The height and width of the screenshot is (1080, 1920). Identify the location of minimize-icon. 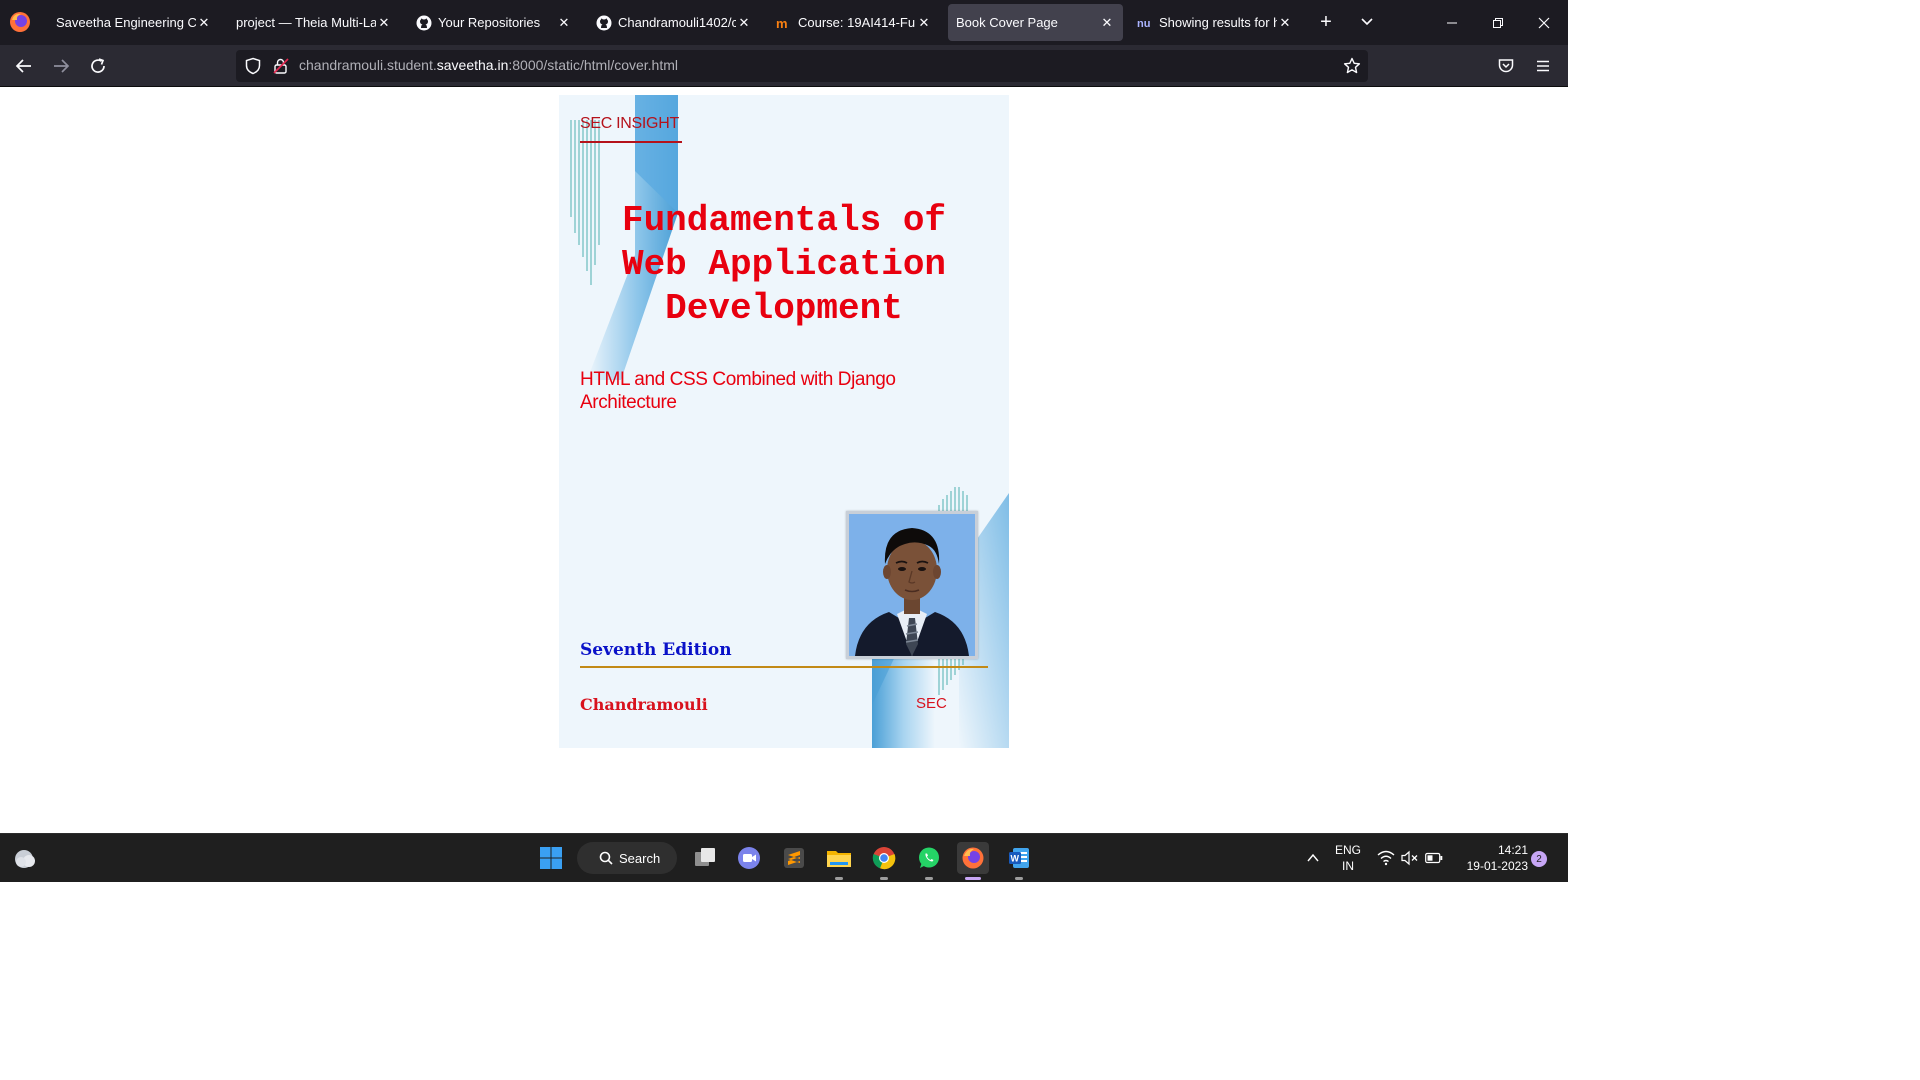
(1452, 22).